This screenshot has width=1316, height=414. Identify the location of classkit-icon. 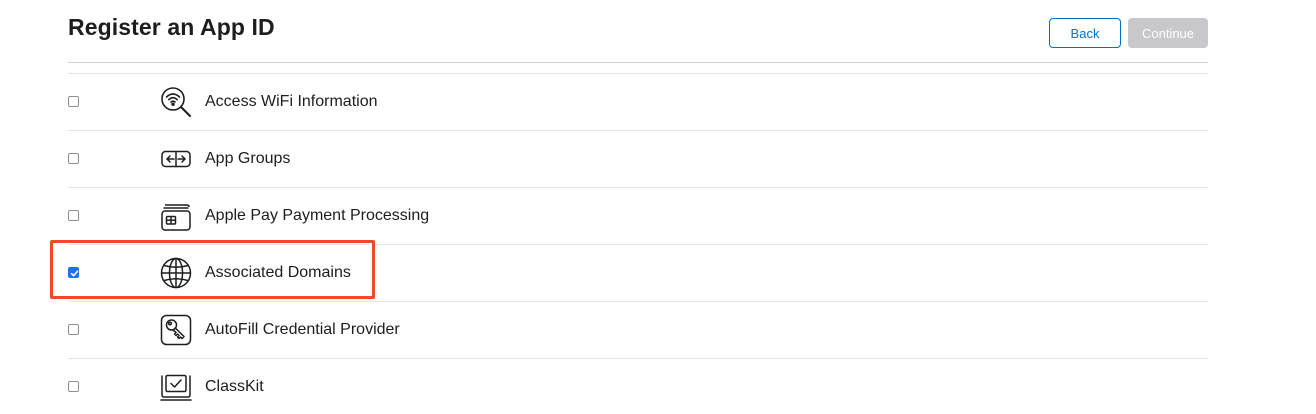
(176, 387).